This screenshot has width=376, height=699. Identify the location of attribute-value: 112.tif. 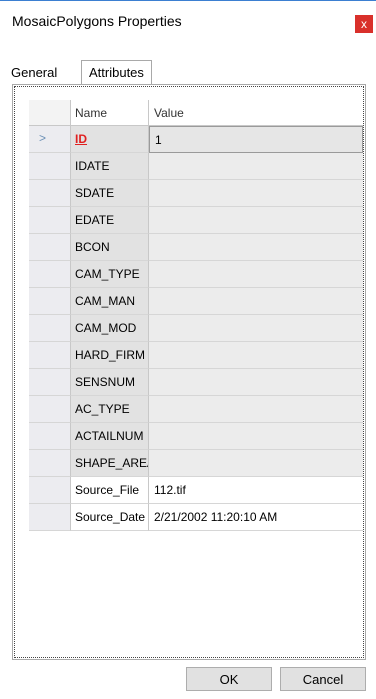
(256, 490).